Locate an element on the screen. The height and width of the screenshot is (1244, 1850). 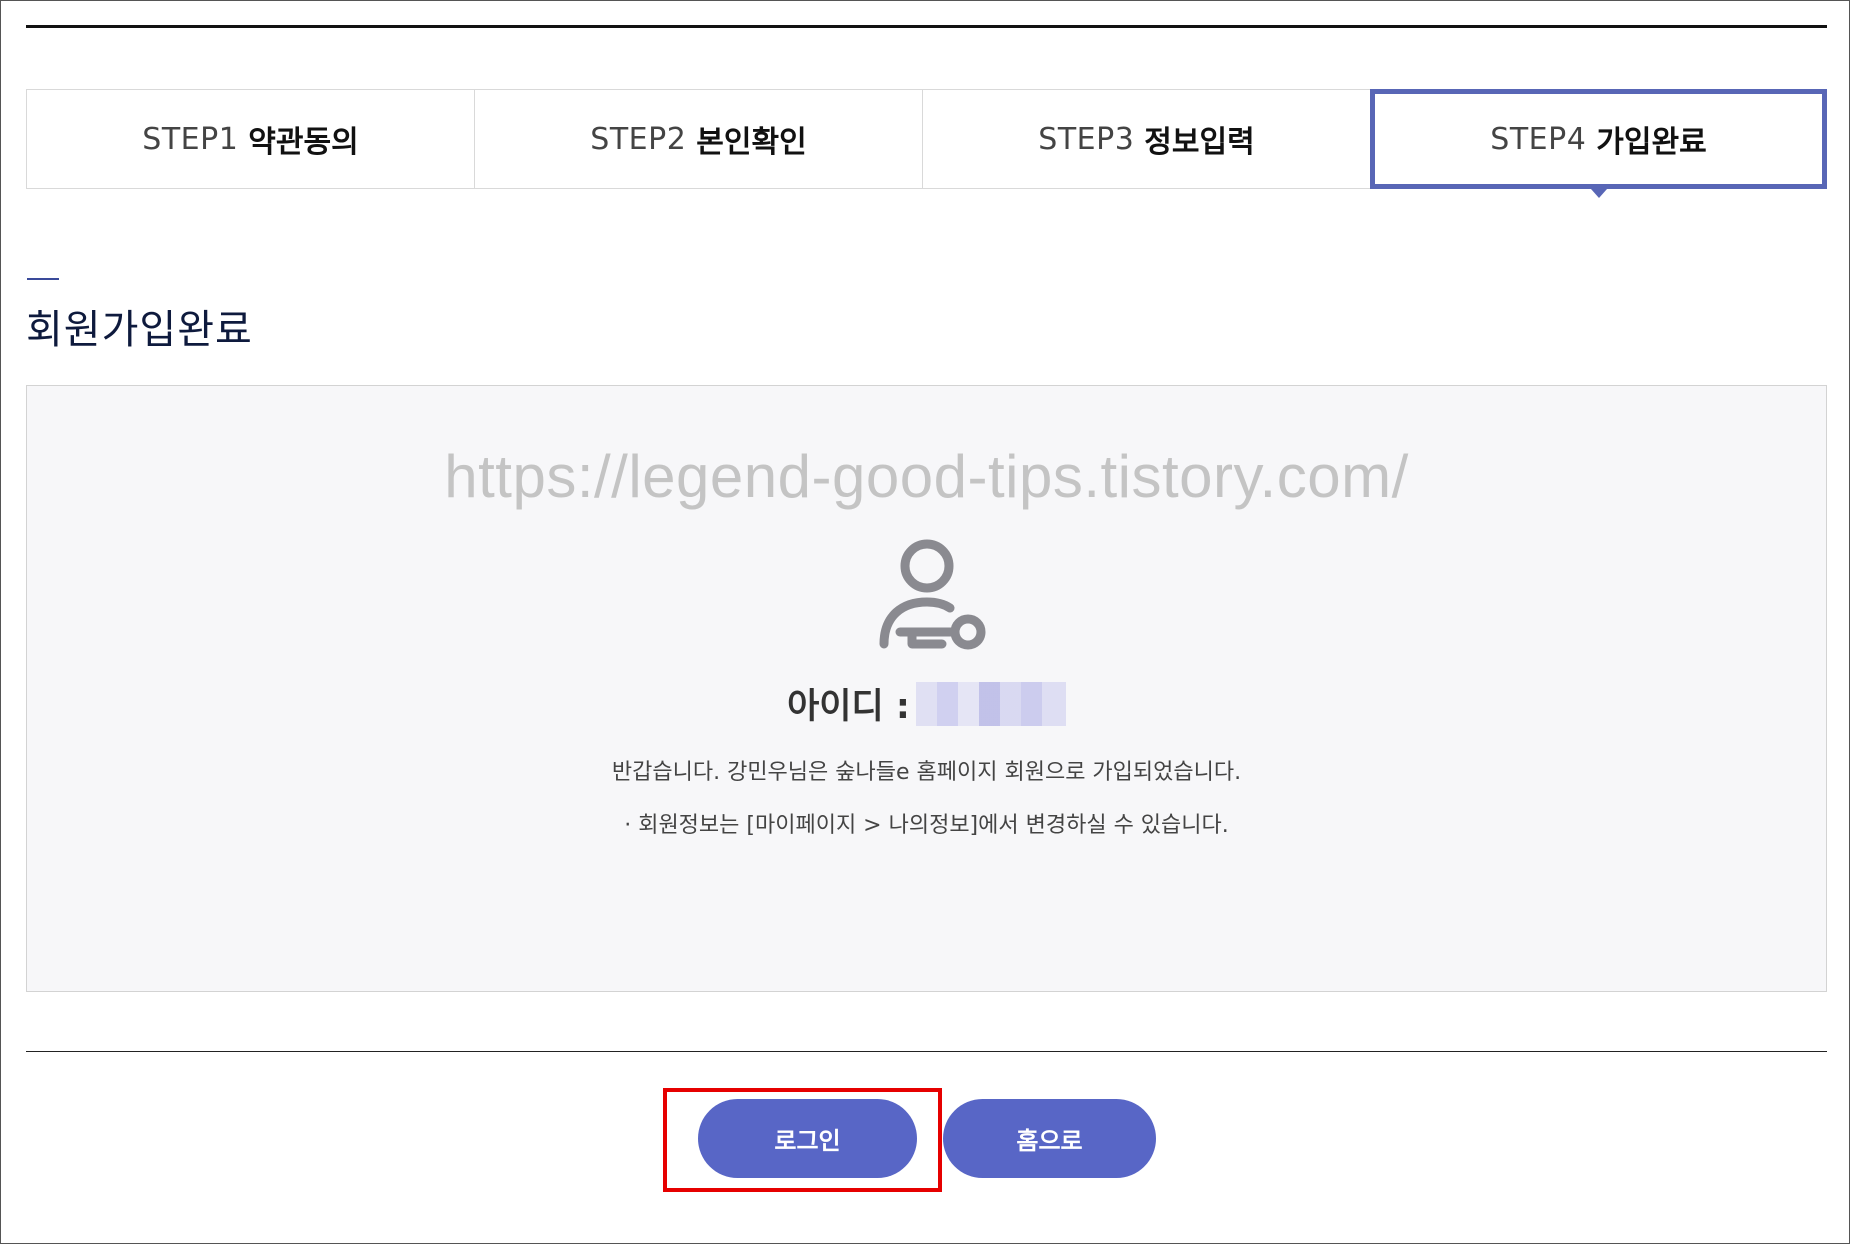
page-title: 회원가입완료 is located at coordinates (139, 330).